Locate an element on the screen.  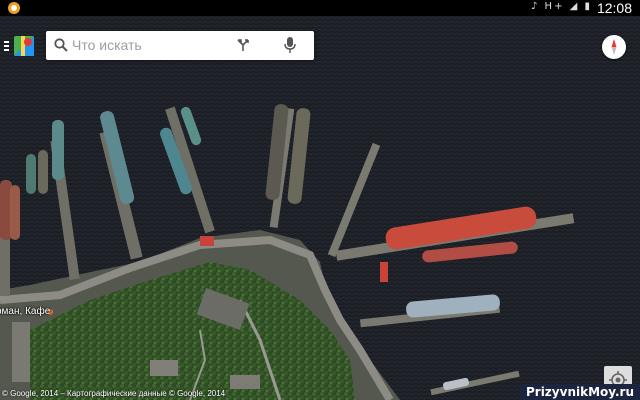
compass-icon is located at coordinates (614, 47).